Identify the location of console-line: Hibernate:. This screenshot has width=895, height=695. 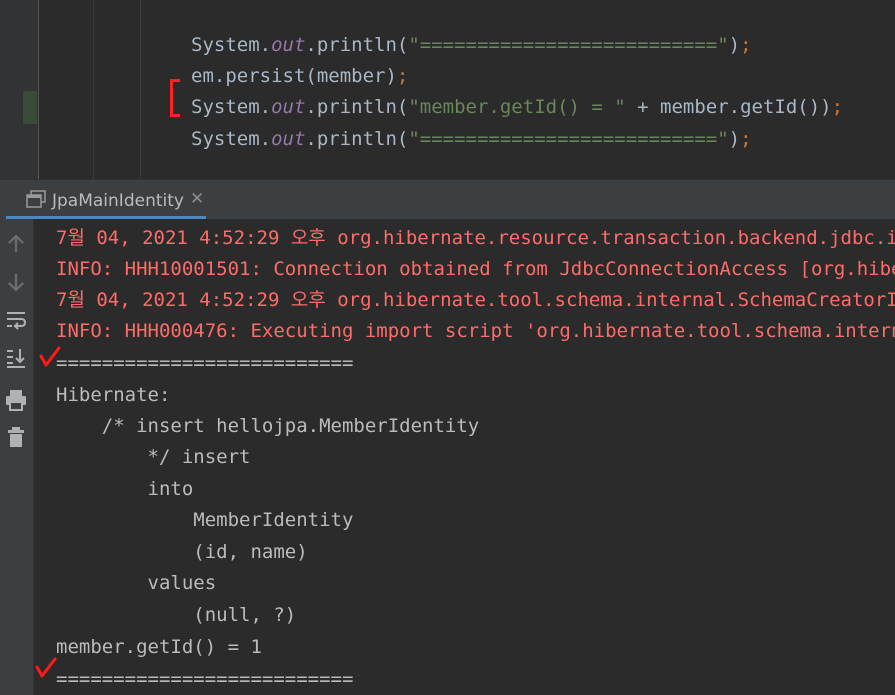
(119, 395).